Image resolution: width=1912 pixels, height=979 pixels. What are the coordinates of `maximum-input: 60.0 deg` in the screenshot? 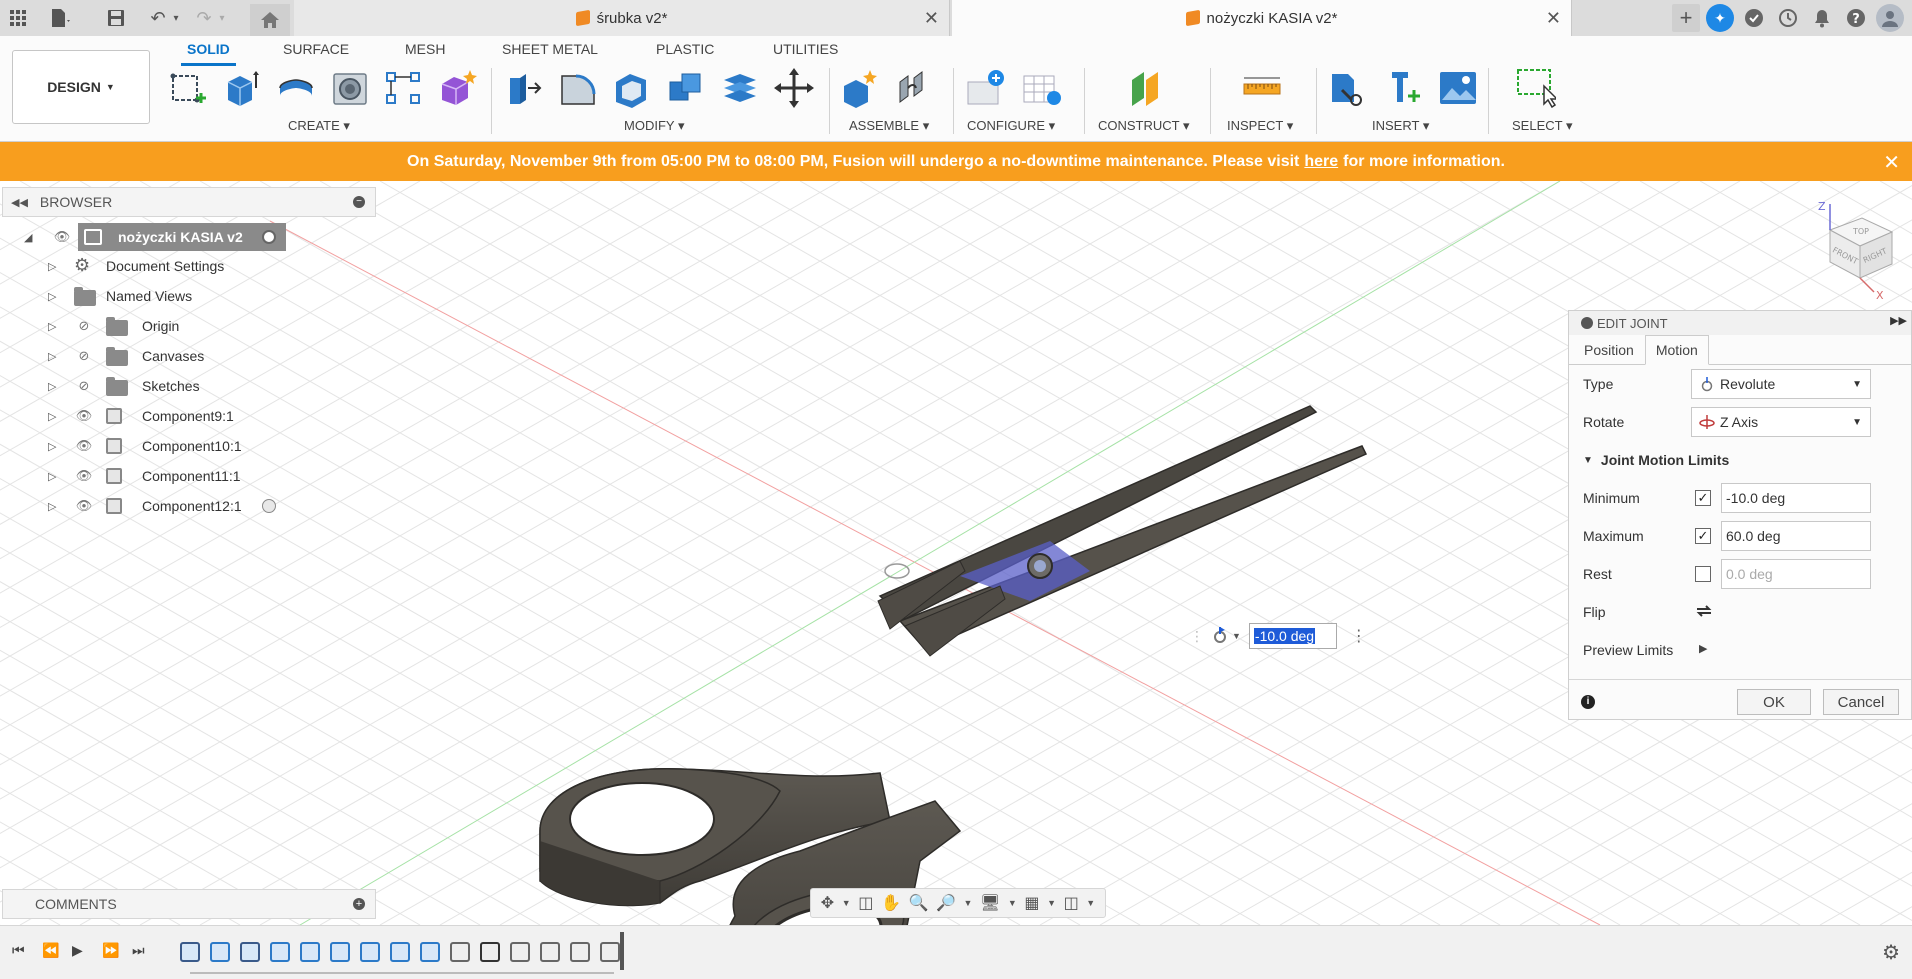 It's located at (1796, 536).